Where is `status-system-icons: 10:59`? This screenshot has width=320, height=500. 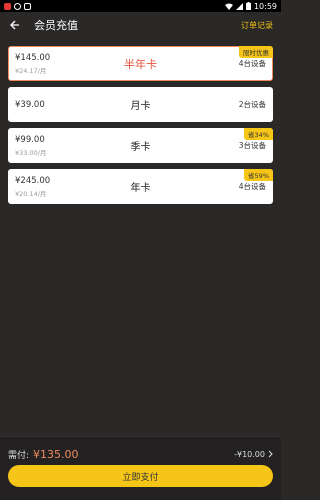 status-system-icons: 10:59 is located at coordinates (250, 6).